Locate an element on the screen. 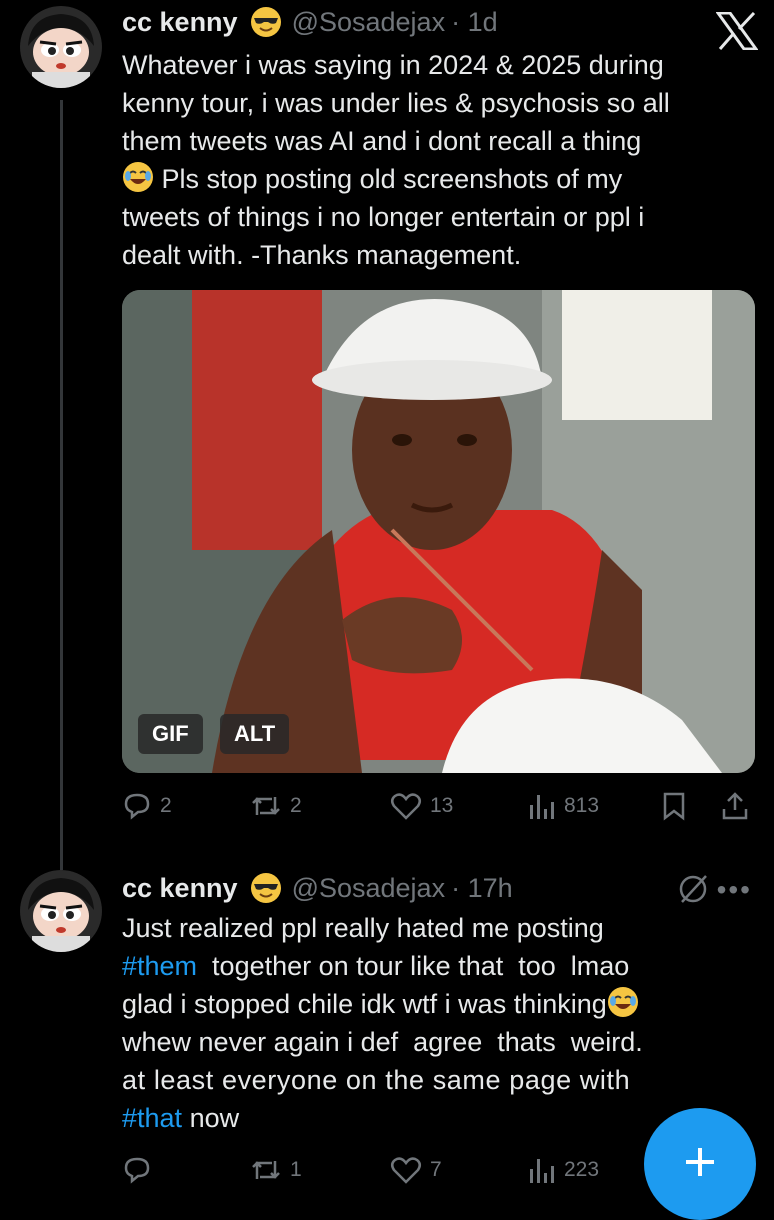 The image size is (774, 1220). tweet-line: #that now is located at coordinates (181, 1118).